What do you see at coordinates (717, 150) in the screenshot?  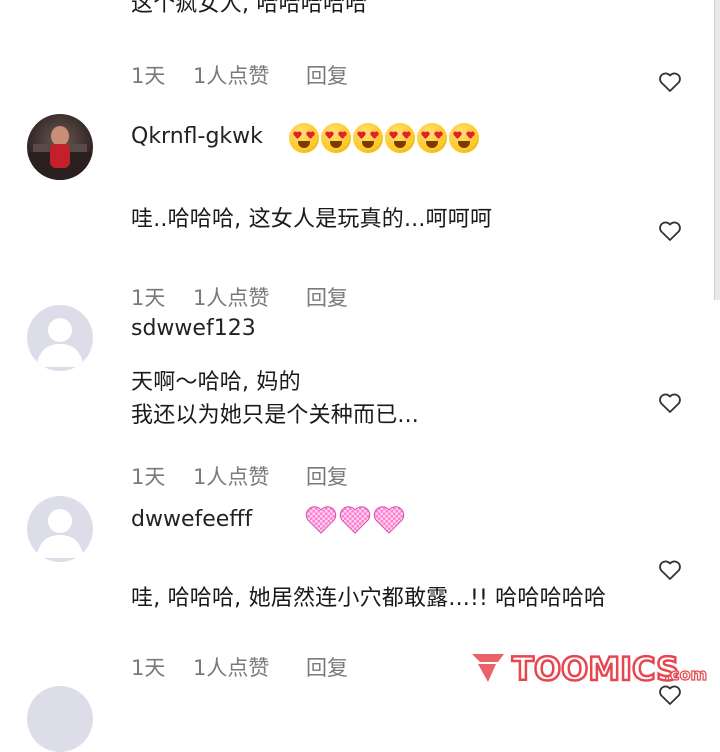 I see `scrollbar` at bounding box center [717, 150].